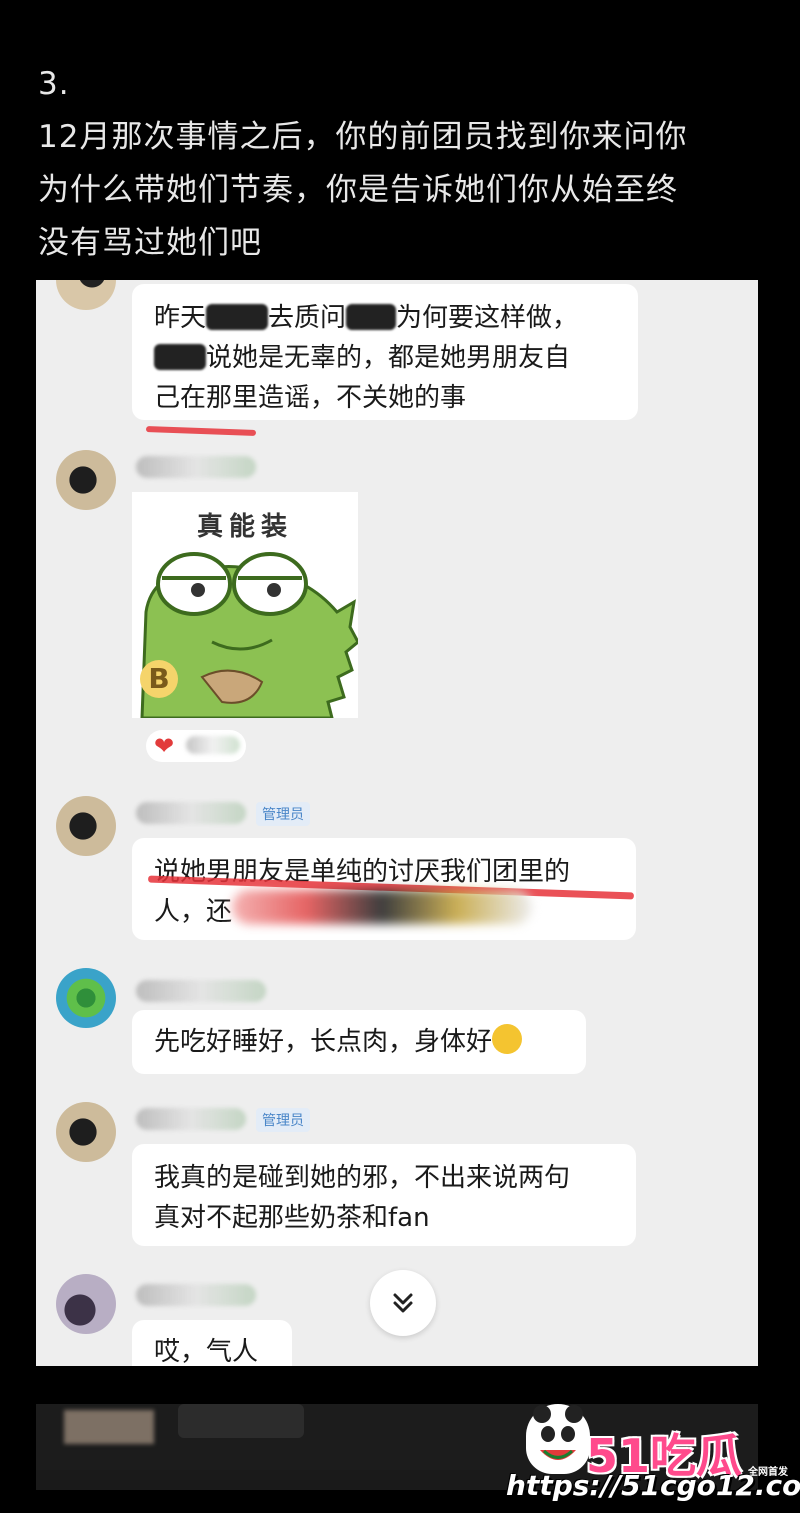  I want to click on chevron-double-down-icon, so click(403, 1303).